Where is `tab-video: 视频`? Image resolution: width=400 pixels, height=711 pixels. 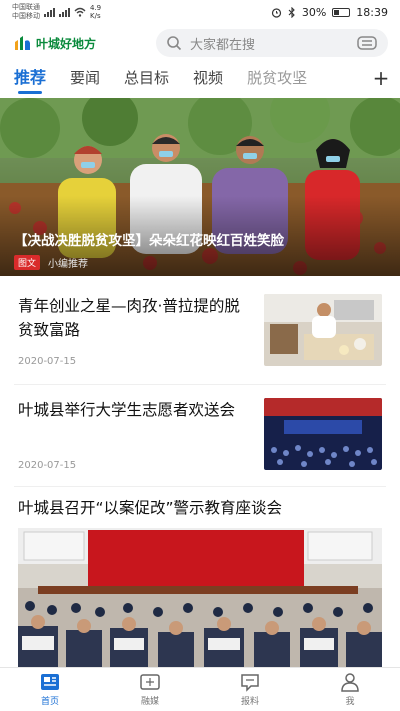
tab-video: 视频 is located at coordinates (208, 79).